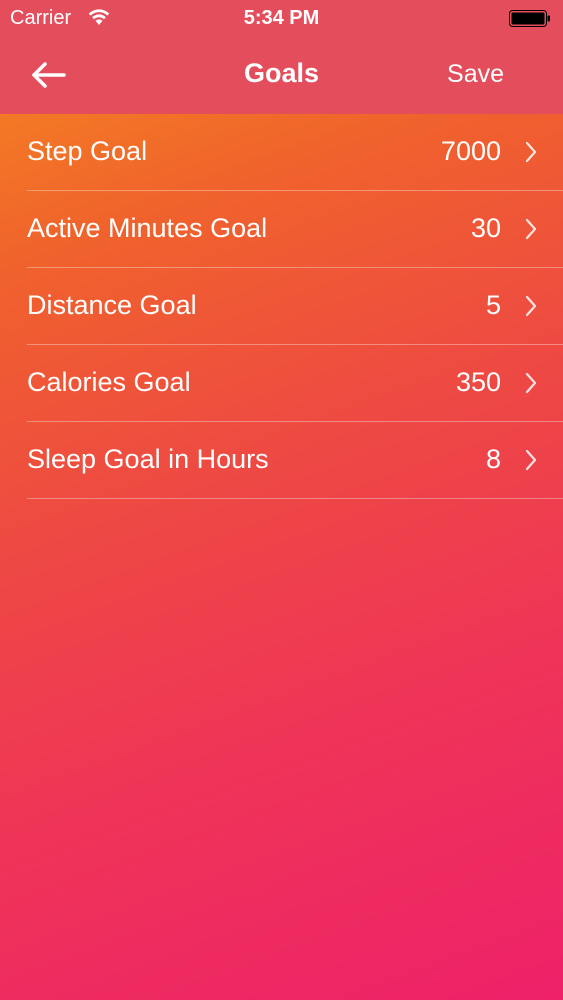 This screenshot has width=563, height=1000. I want to click on status-bar: Carrier 5:34 PM, so click(281, 20).